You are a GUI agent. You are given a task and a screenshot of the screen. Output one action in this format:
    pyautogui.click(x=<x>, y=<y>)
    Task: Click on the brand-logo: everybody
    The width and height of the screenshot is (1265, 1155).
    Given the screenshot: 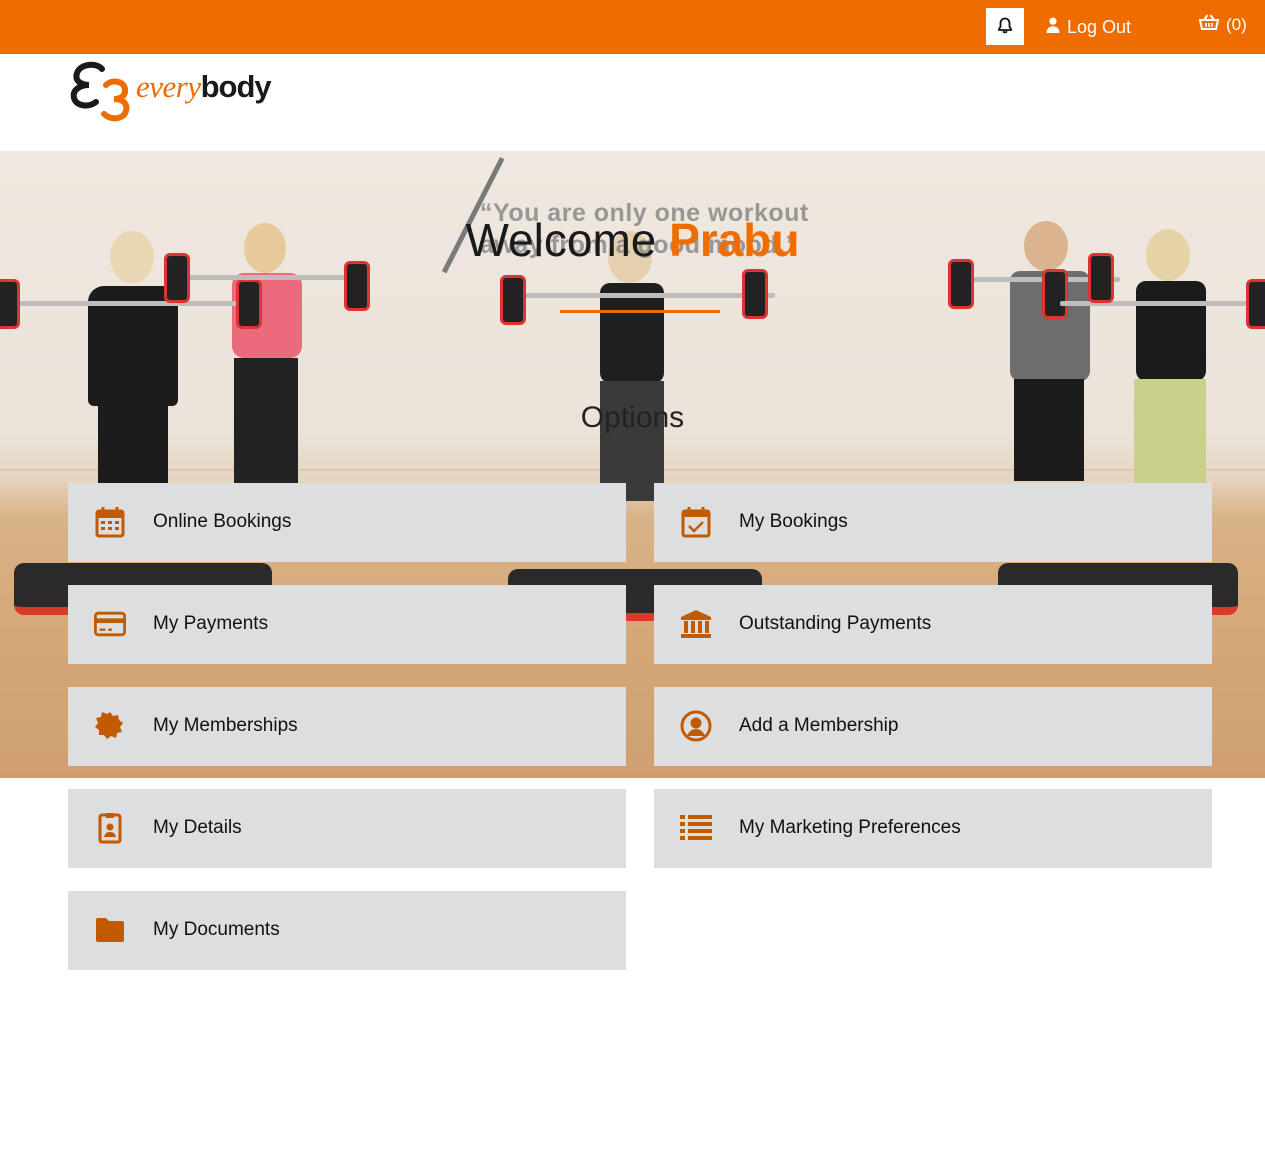 What is the action you would take?
    pyautogui.click(x=176, y=94)
    